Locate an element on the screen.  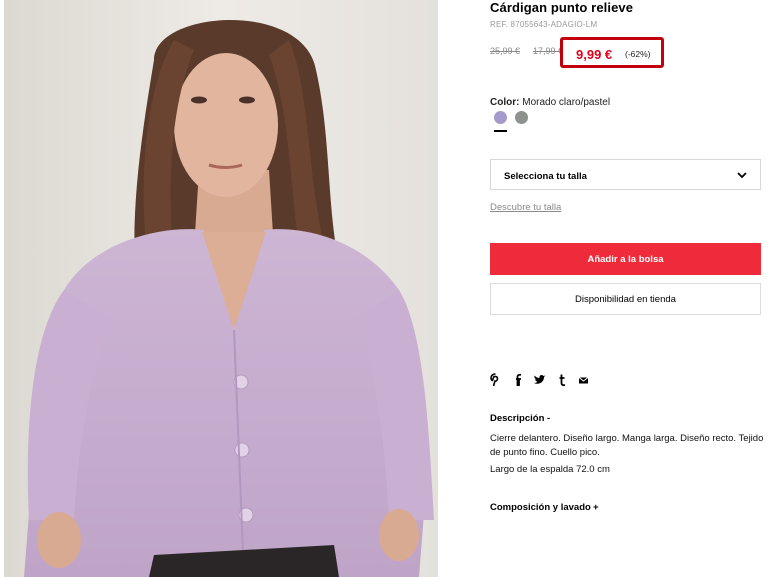
price-highlight-box: 9,99 € (-62%) is located at coordinates (612, 52).